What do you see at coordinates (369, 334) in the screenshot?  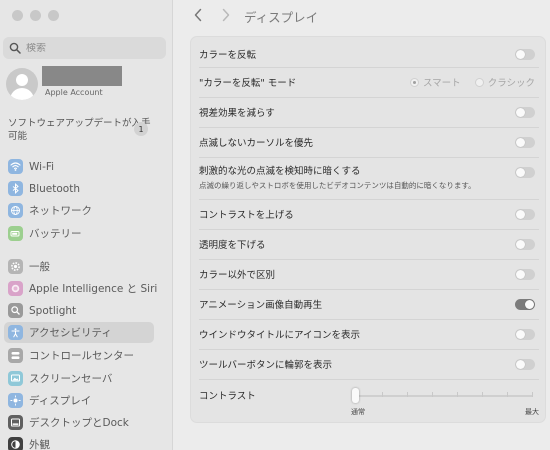 I see `window-title-icons-row: ウインドウタイトルにアイコンを表示` at bounding box center [369, 334].